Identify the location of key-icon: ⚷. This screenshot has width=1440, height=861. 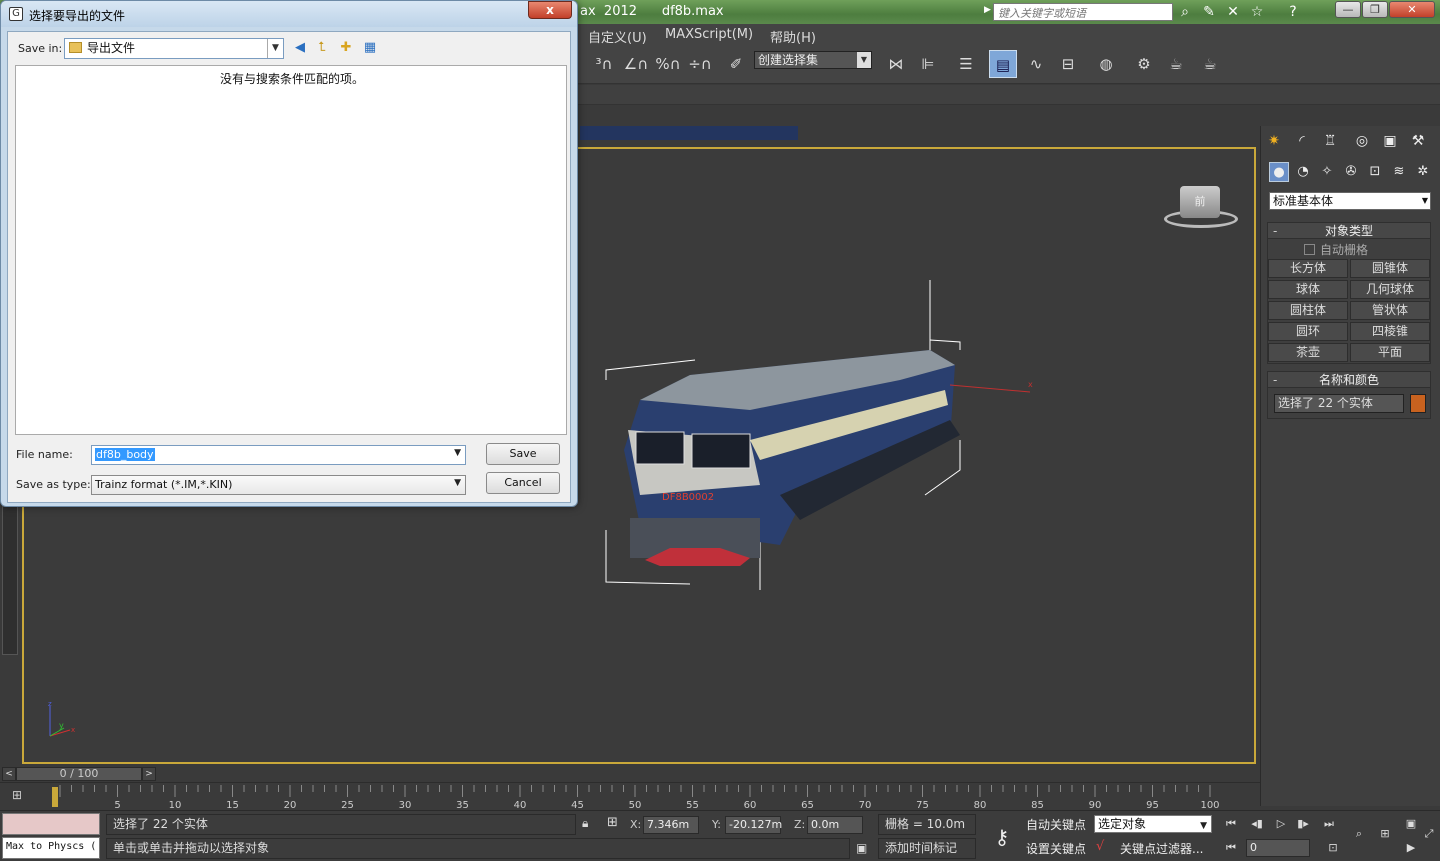
(1002, 837).